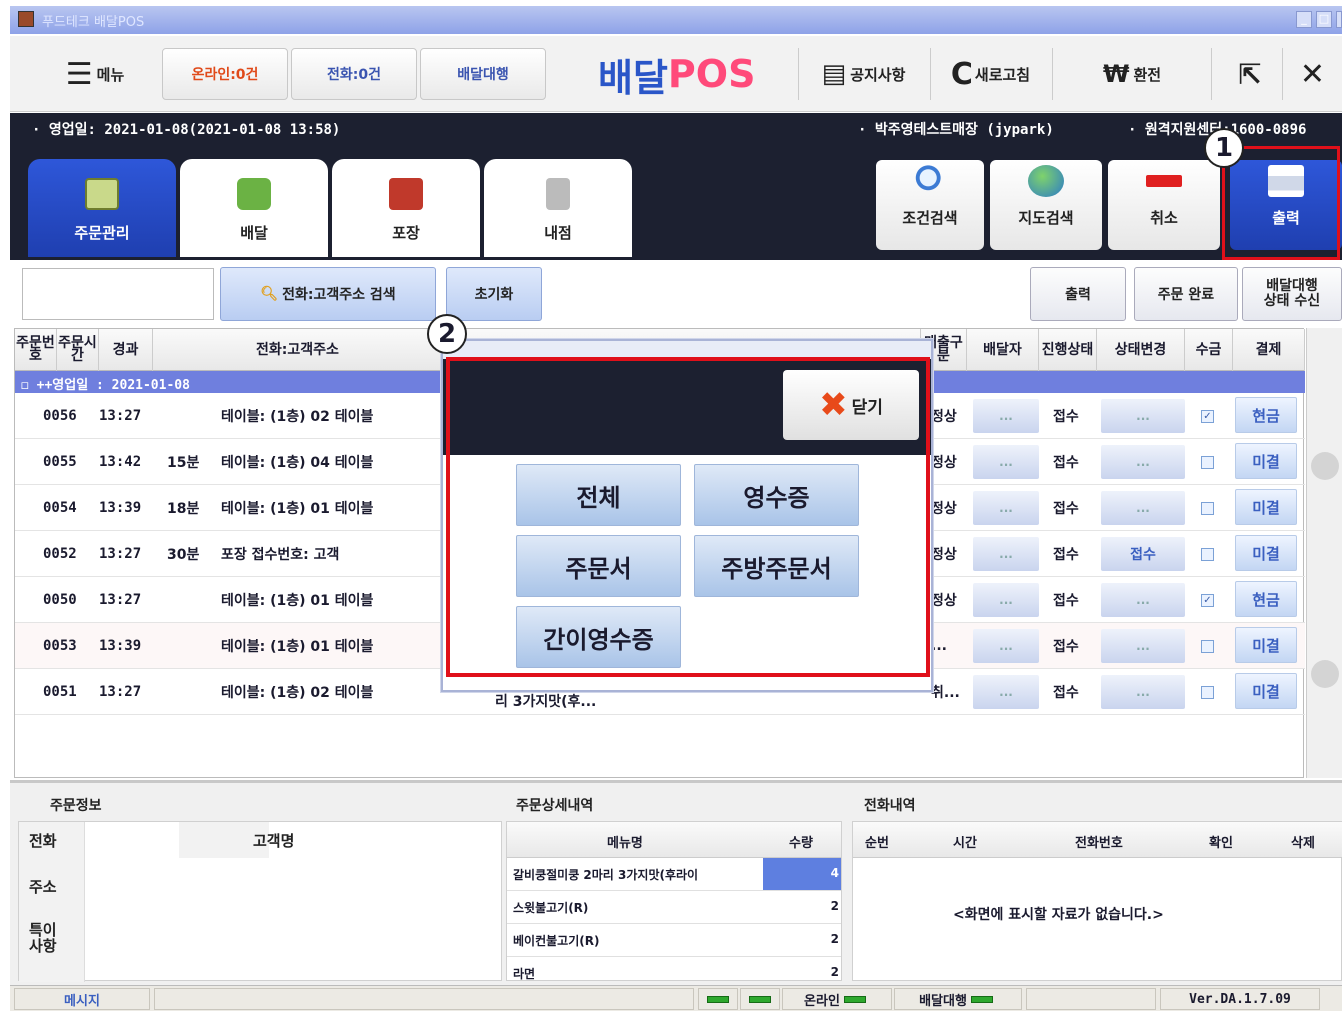 Image resolution: width=1342 pixels, height=1011 pixels. Describe the element at coordinates (494, 294) in the screenshot. I see `reset-button: 초기화` at that location.